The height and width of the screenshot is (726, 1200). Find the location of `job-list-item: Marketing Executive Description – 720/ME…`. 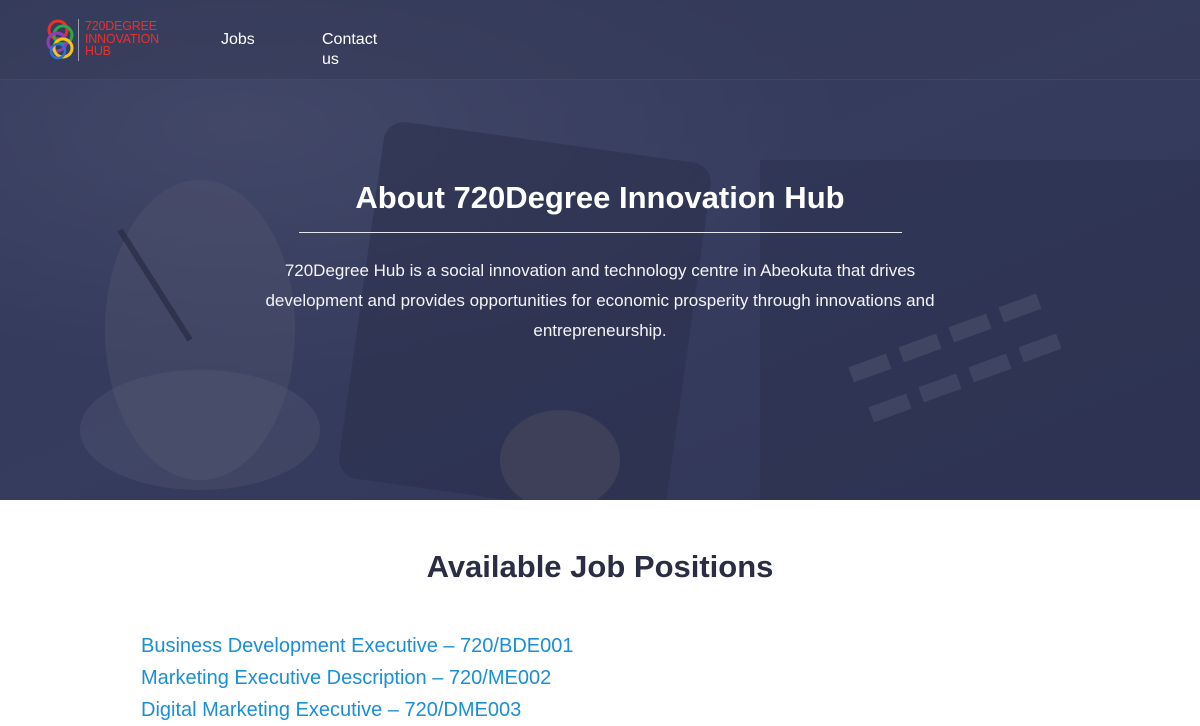

job-list-item: Marketing Executive Description – 720/ME… is located at coordinates (357, 678).